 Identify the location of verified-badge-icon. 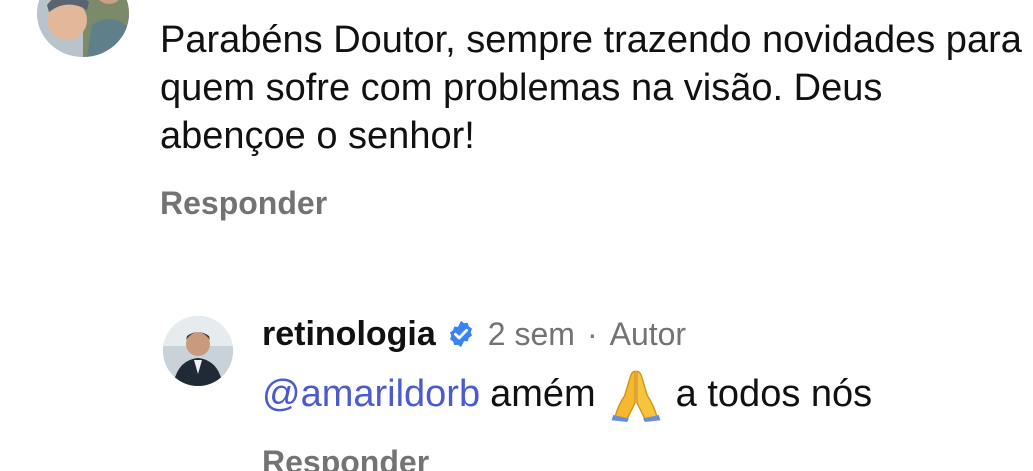
(460, 334).